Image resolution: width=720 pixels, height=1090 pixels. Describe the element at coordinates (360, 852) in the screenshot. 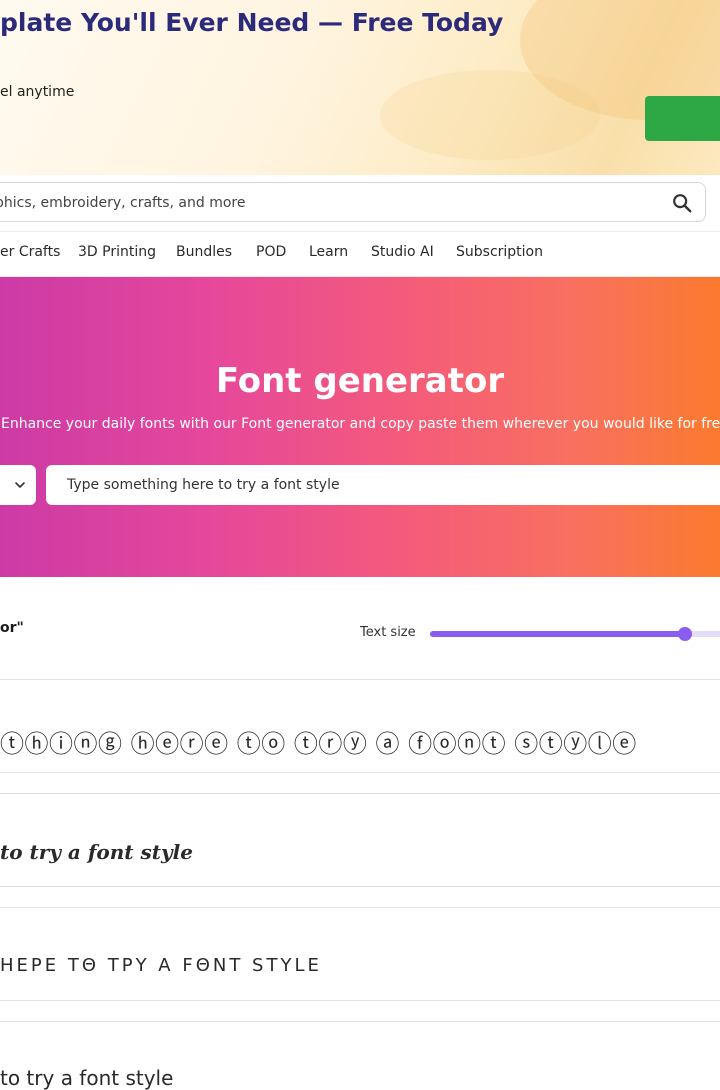

I see `font-sample-gothic: to try a font style` at that location.